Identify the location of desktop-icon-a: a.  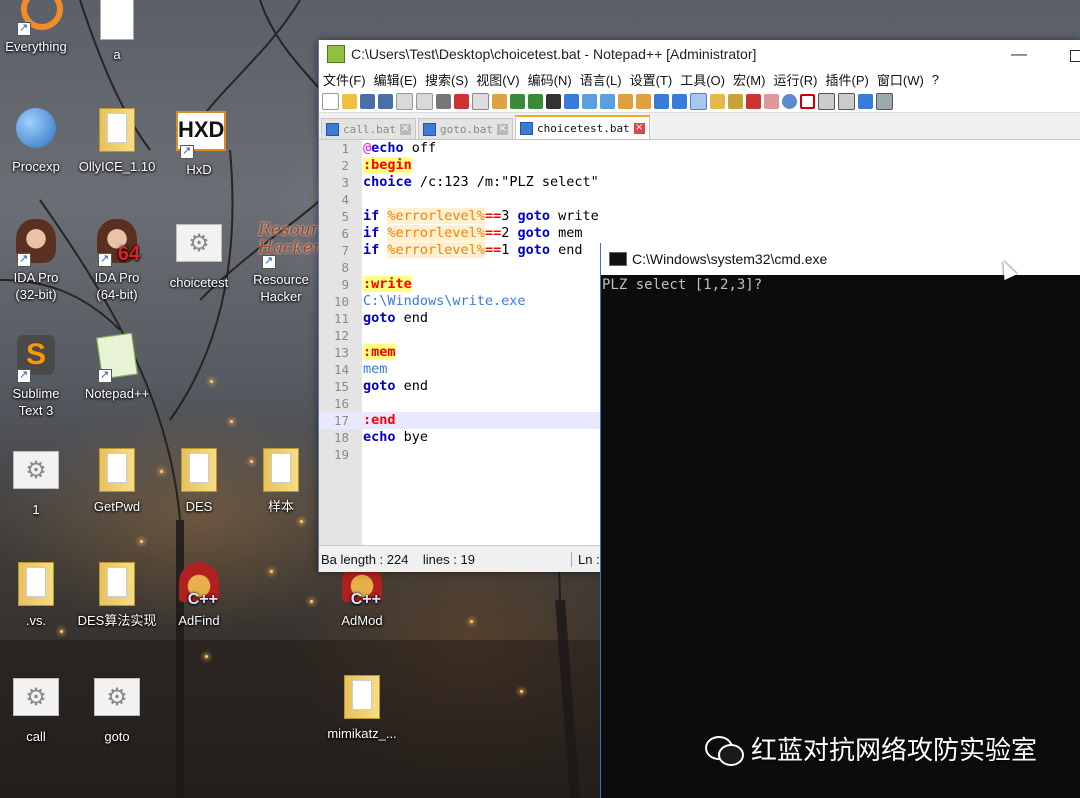
(117, 31).